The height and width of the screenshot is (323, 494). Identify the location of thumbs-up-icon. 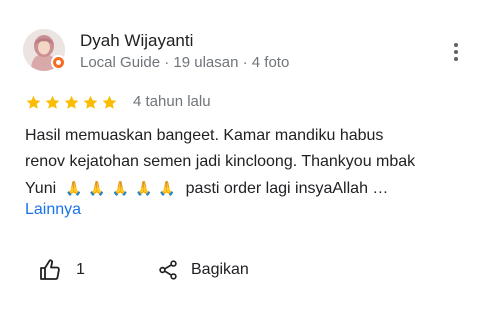
(50, 269).